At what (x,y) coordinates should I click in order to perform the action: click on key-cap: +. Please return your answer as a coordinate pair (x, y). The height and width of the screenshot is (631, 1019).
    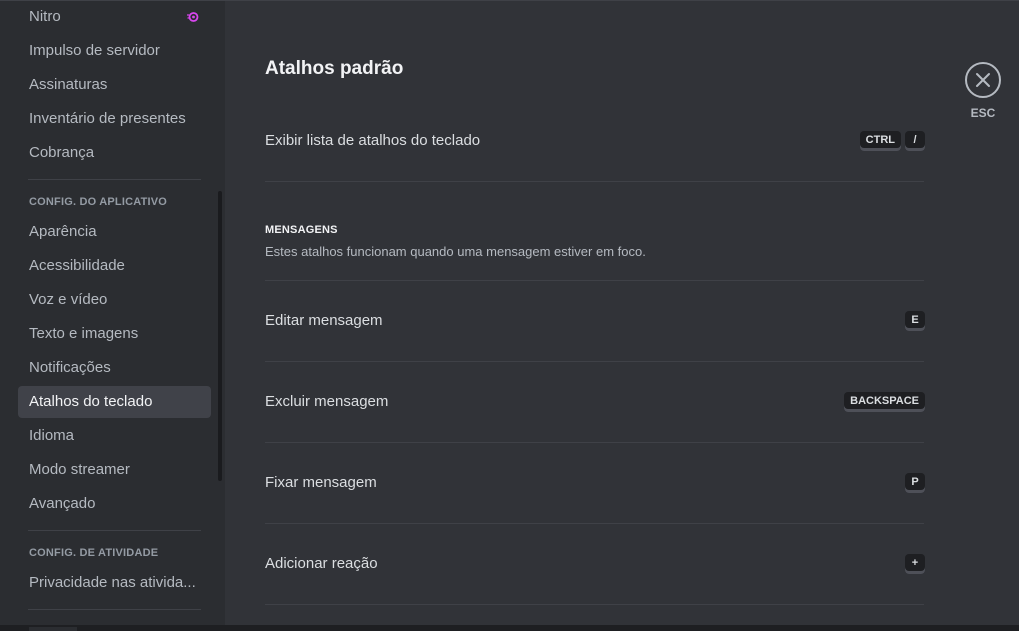
    Looking at the image, I should click on (915, 564).